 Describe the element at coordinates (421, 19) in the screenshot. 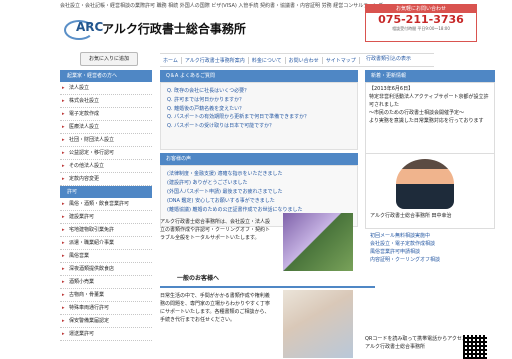

I see `phone-number: 075-211-3736` at that location.